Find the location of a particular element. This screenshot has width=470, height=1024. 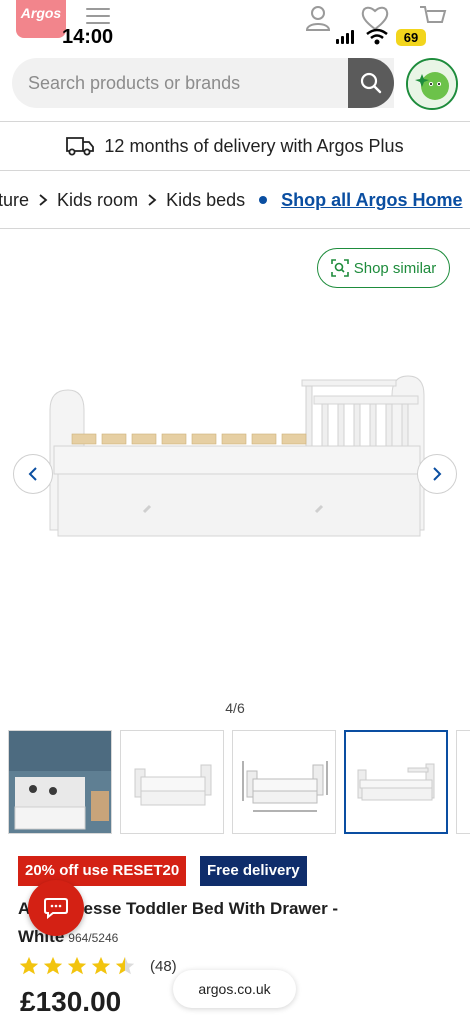

visual-search-icon is located at coordinates (339, 268).